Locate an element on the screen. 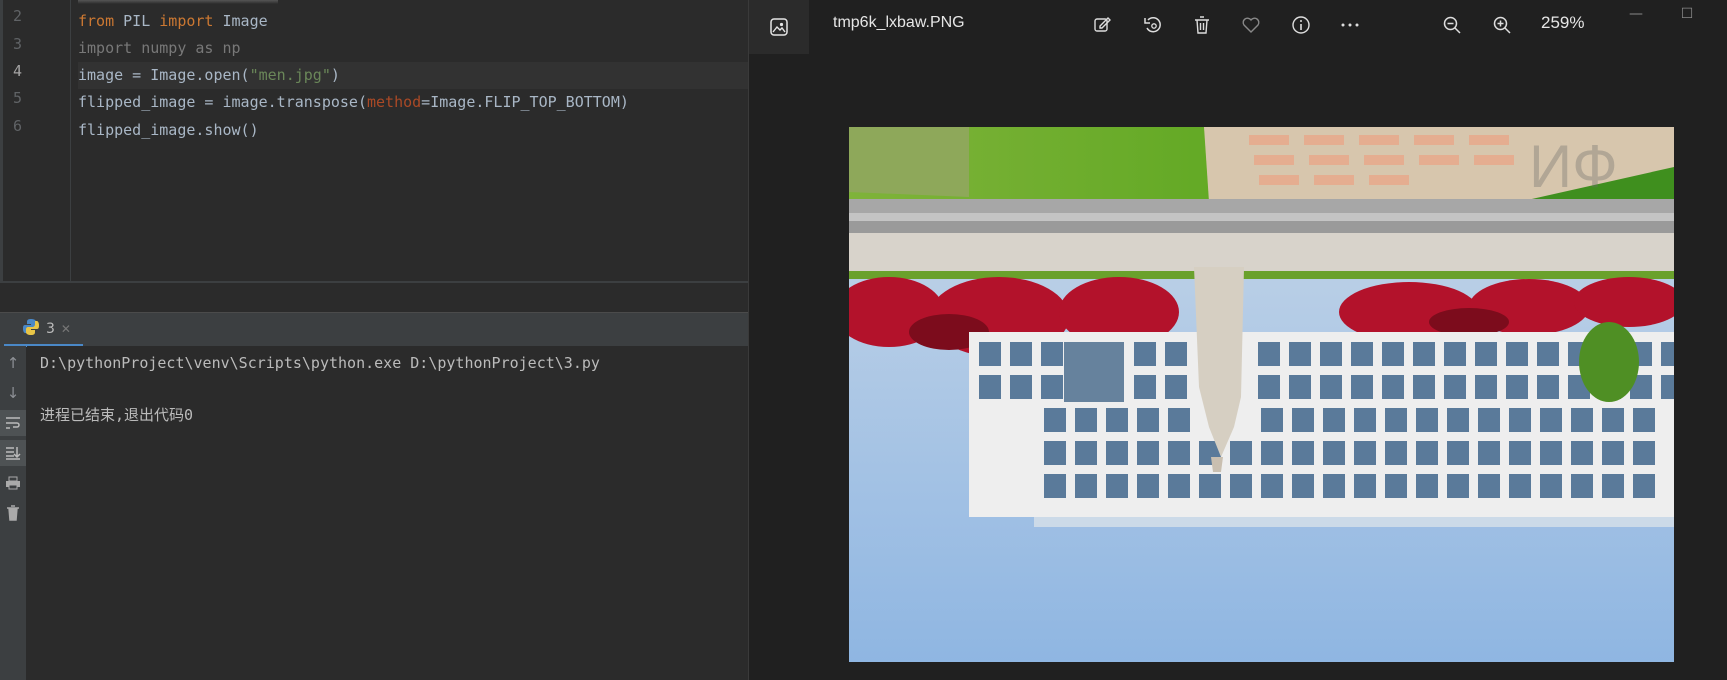 The image size is (1727, 680). code-line: from PIL import Image is located at coordinates (413, 21).